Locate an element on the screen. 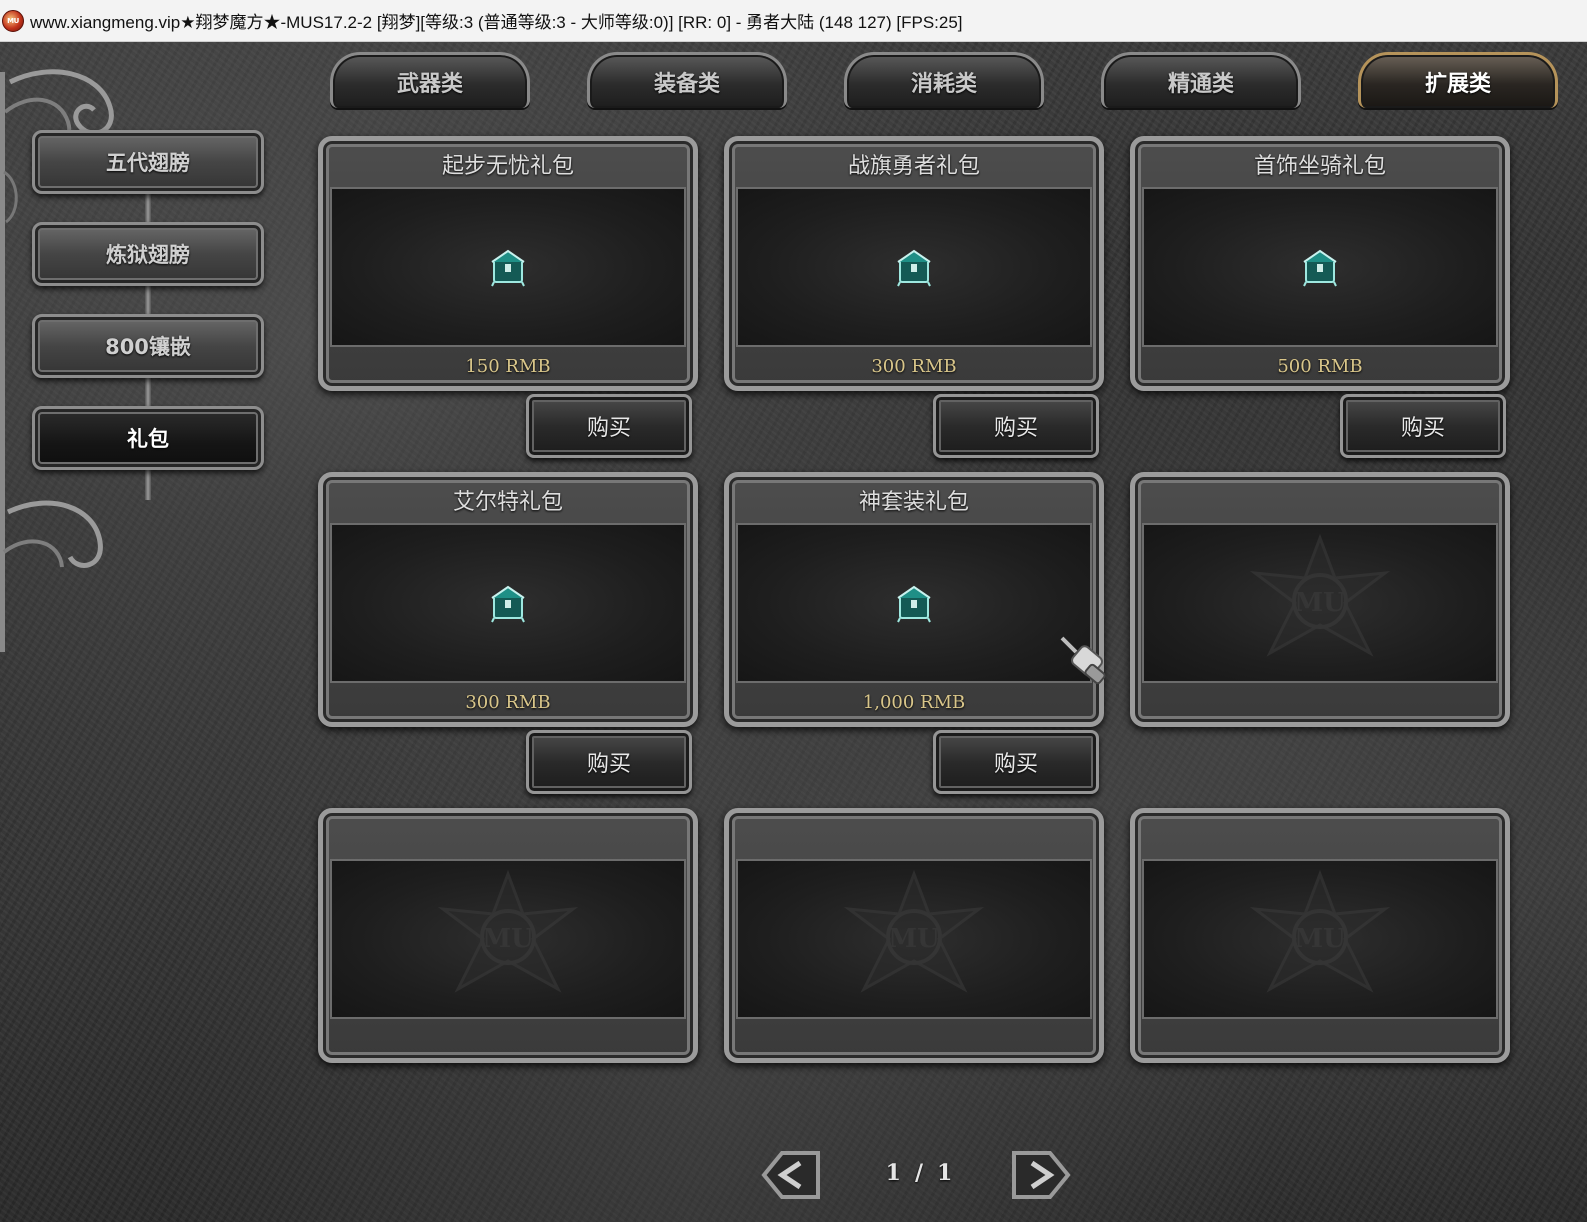  page-indicator: 1 / 1 is located at coordinates (920, 1173).